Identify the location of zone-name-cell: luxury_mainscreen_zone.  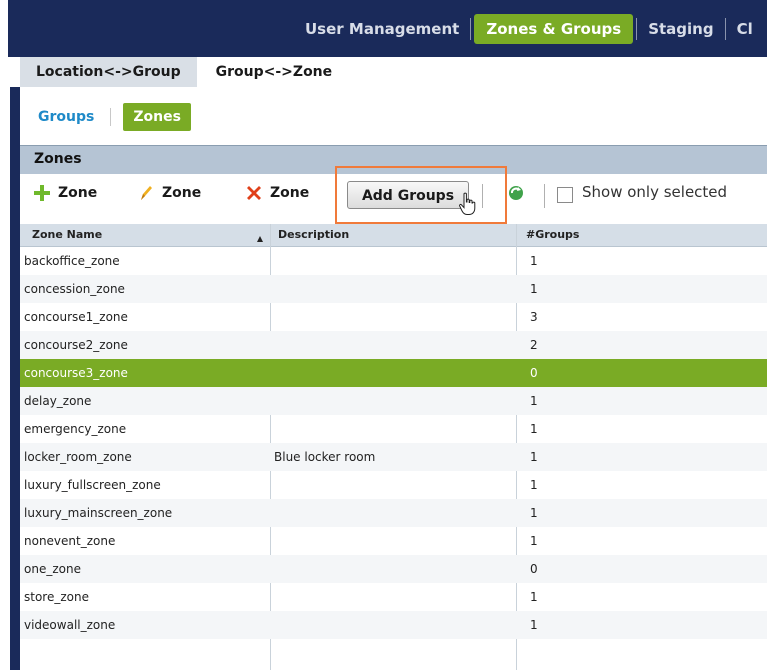
(98, 513).